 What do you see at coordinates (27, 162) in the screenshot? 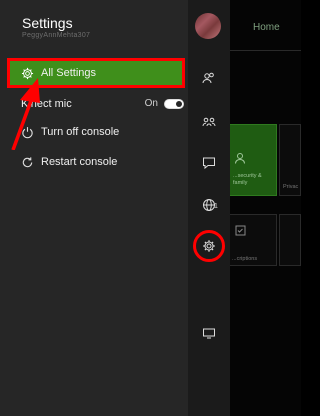
I see `restart-icon` at bounding box center [27, 162].